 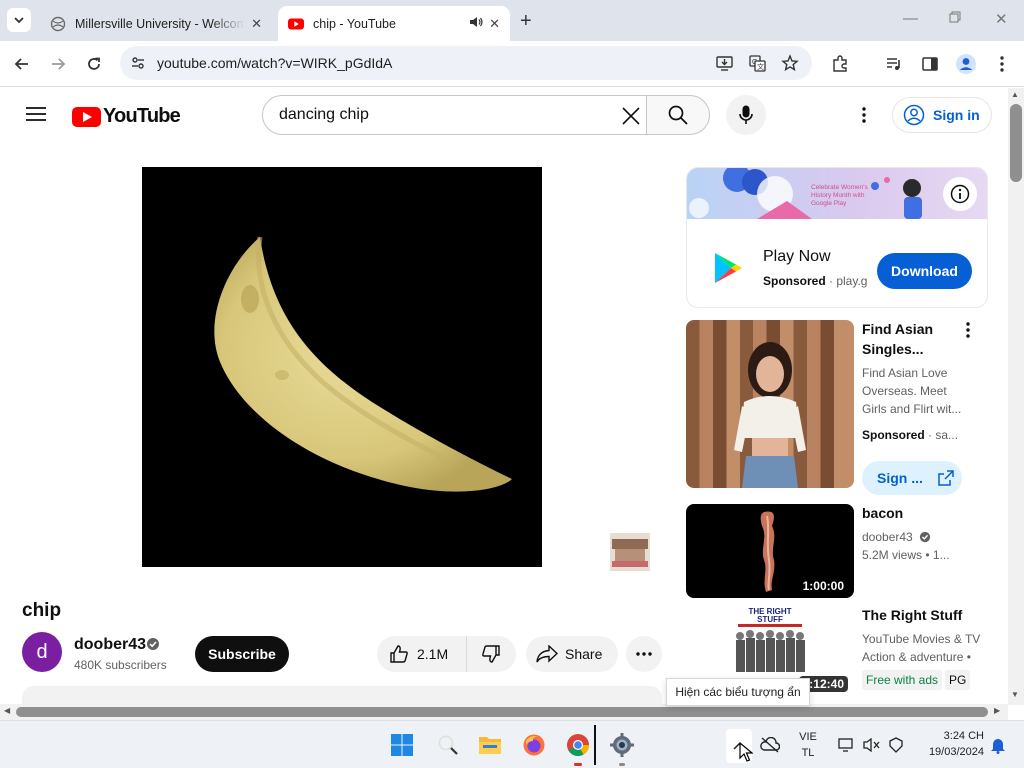 What do you see at coordinates (738, 692) in the screenshot?
I see `show-hidden-icons-tooltip: Hiện các biểu tượng ẩn` at bounding box center [738, 692].